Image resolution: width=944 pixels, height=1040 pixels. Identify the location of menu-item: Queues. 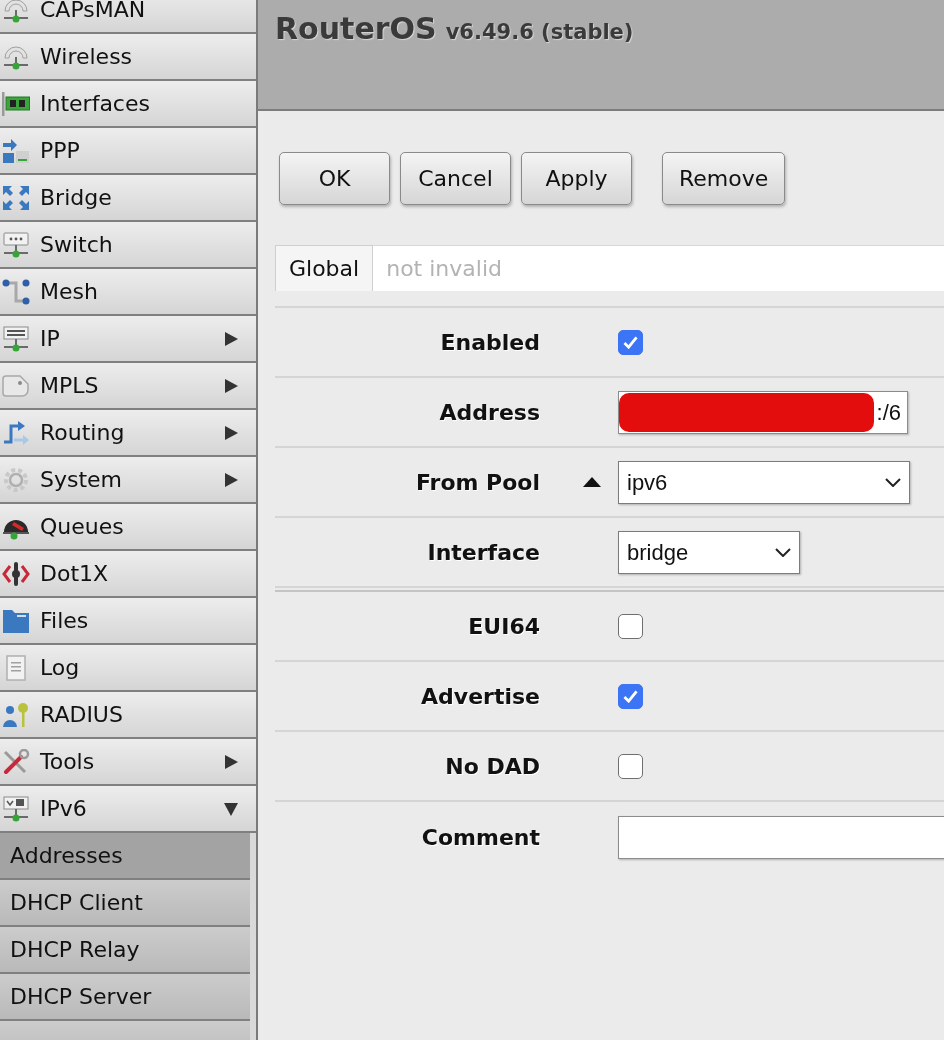
(128, 527).